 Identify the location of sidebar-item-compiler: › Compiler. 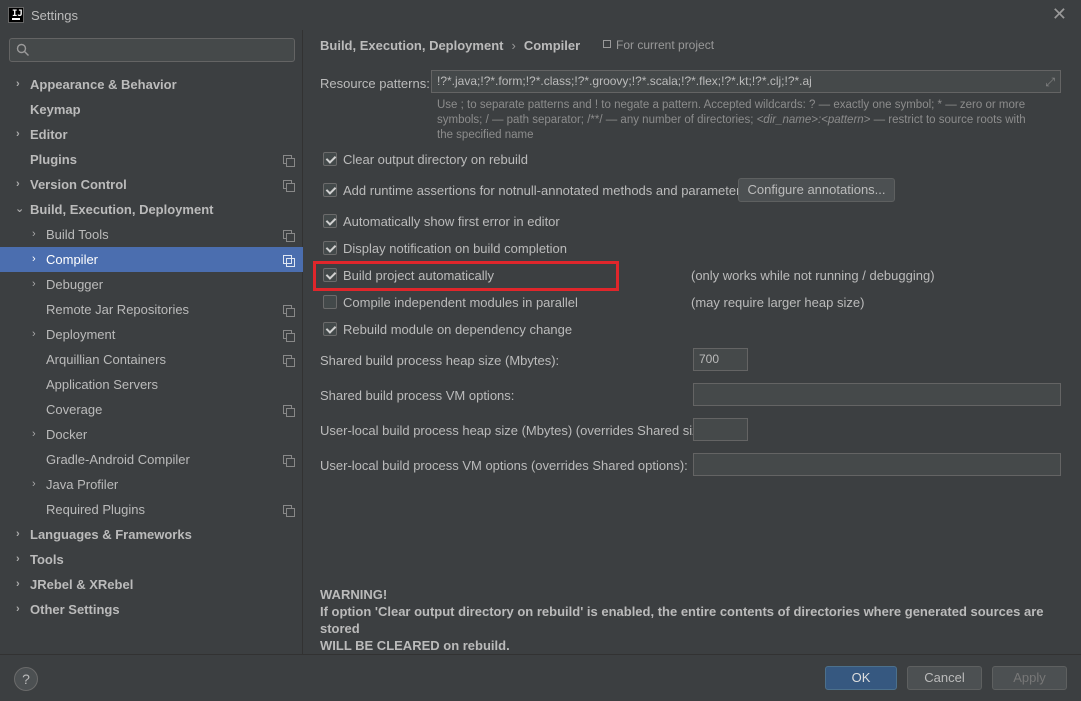
(151, 259).